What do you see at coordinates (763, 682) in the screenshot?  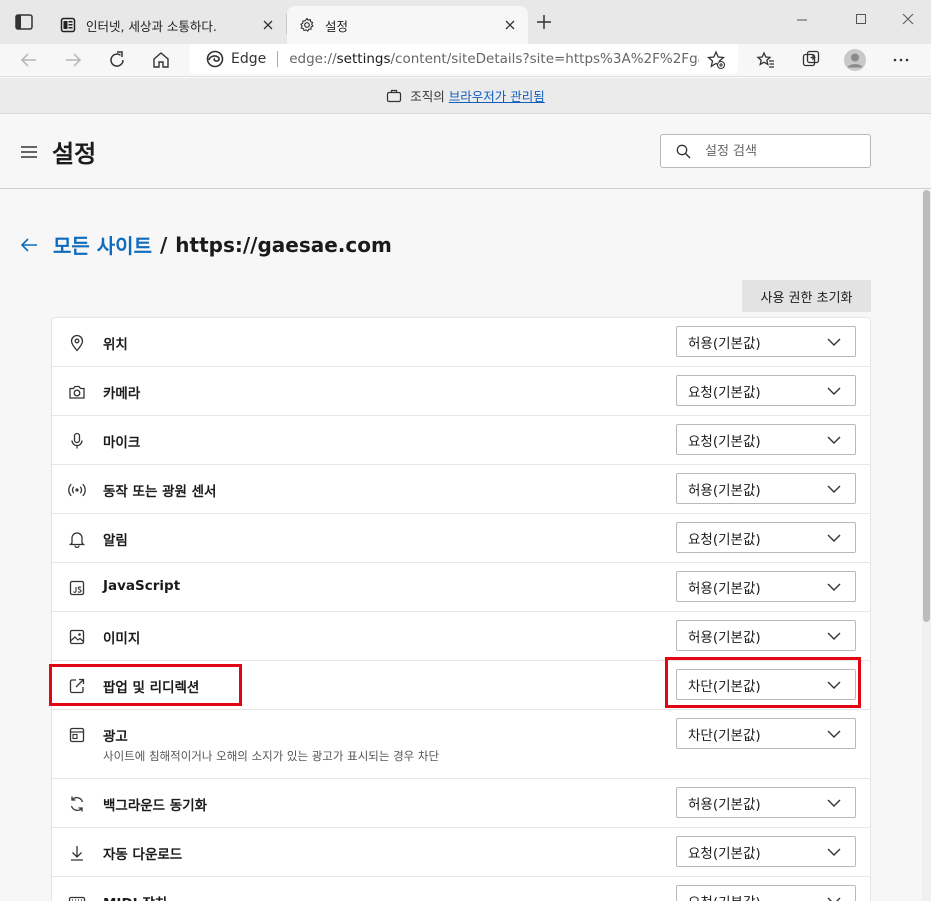 I see `highlight-box-popup-select` at bounding box center [763, 682].